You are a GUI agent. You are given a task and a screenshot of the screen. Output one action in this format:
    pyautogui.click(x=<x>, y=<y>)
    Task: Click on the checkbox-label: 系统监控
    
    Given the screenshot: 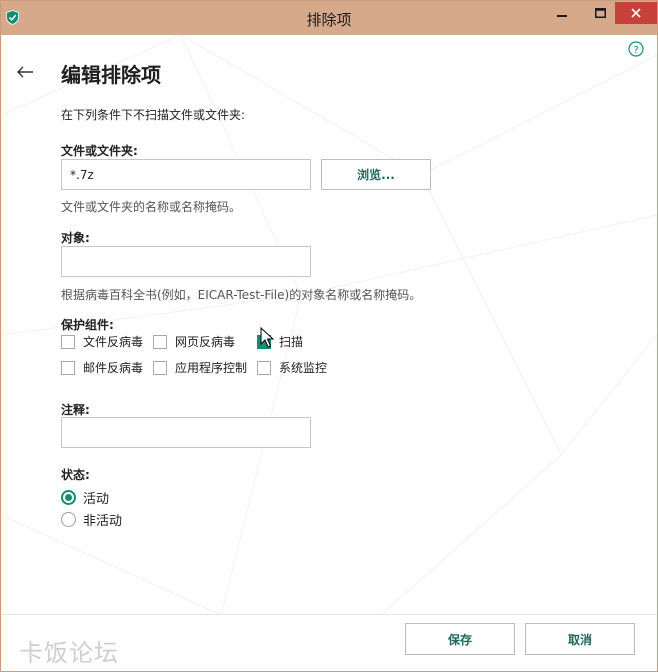 What is the action you would take?
    pyautogui.click(x=303, y=368)
    